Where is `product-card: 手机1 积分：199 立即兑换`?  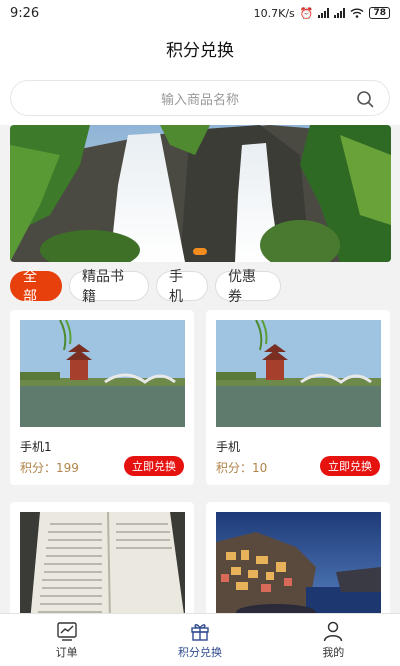 product-card: 手机1 积分：199 立即兑换 is located at coordinates (102, 397).